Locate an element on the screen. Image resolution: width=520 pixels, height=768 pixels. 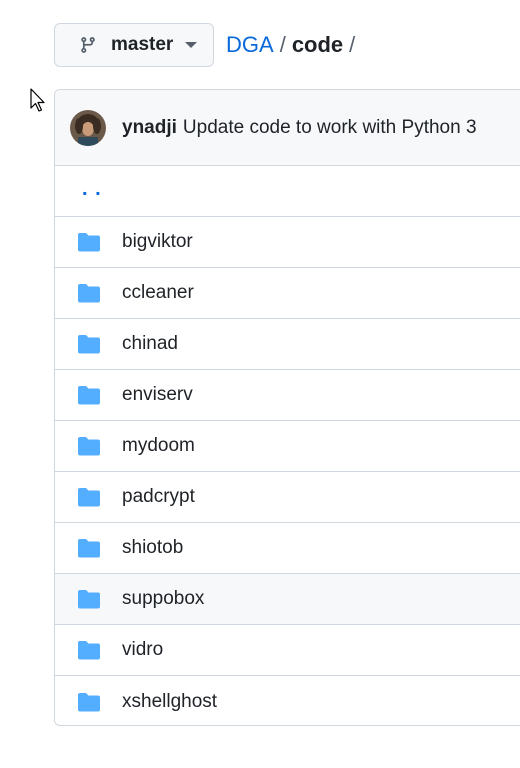
file-row: shiotob is located at coordinates (287, 548).